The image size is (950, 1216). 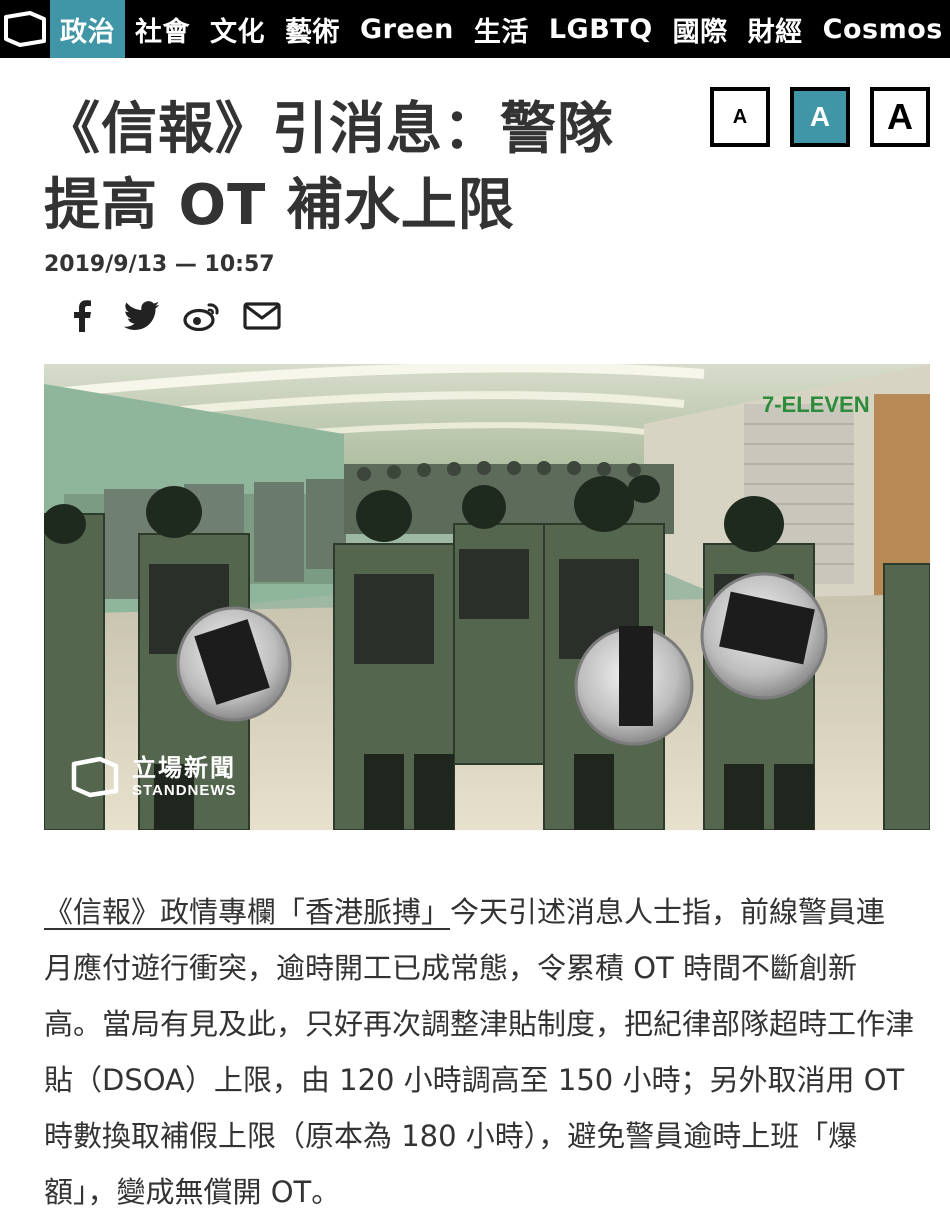 I want to click on nav-menu: 政治 社會 文化 藝術 Green 生活 LGBTQ 國際 財經 Cosmos, so click(x=500, y=29).